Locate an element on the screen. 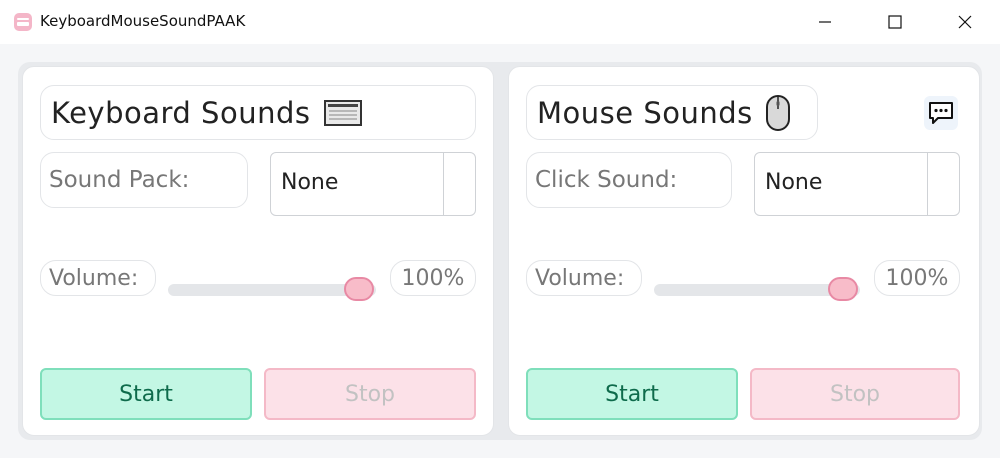 This screenshot has width=1000, height=458. mouse-volume-slider-handle is located at coordinates (843, 289).